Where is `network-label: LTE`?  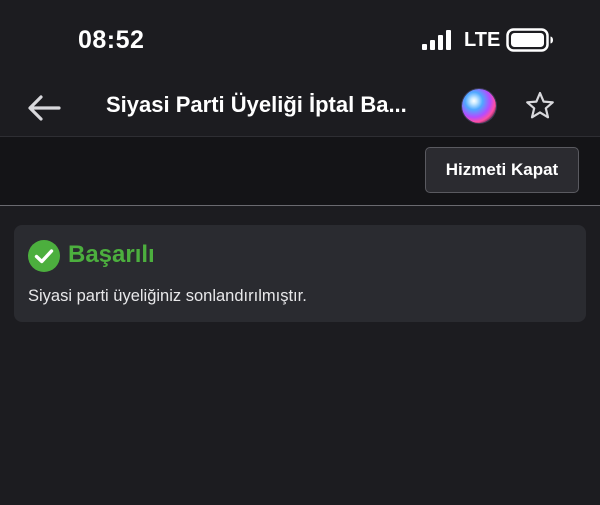 network-label: LTE is located at coordinates (482, 40).